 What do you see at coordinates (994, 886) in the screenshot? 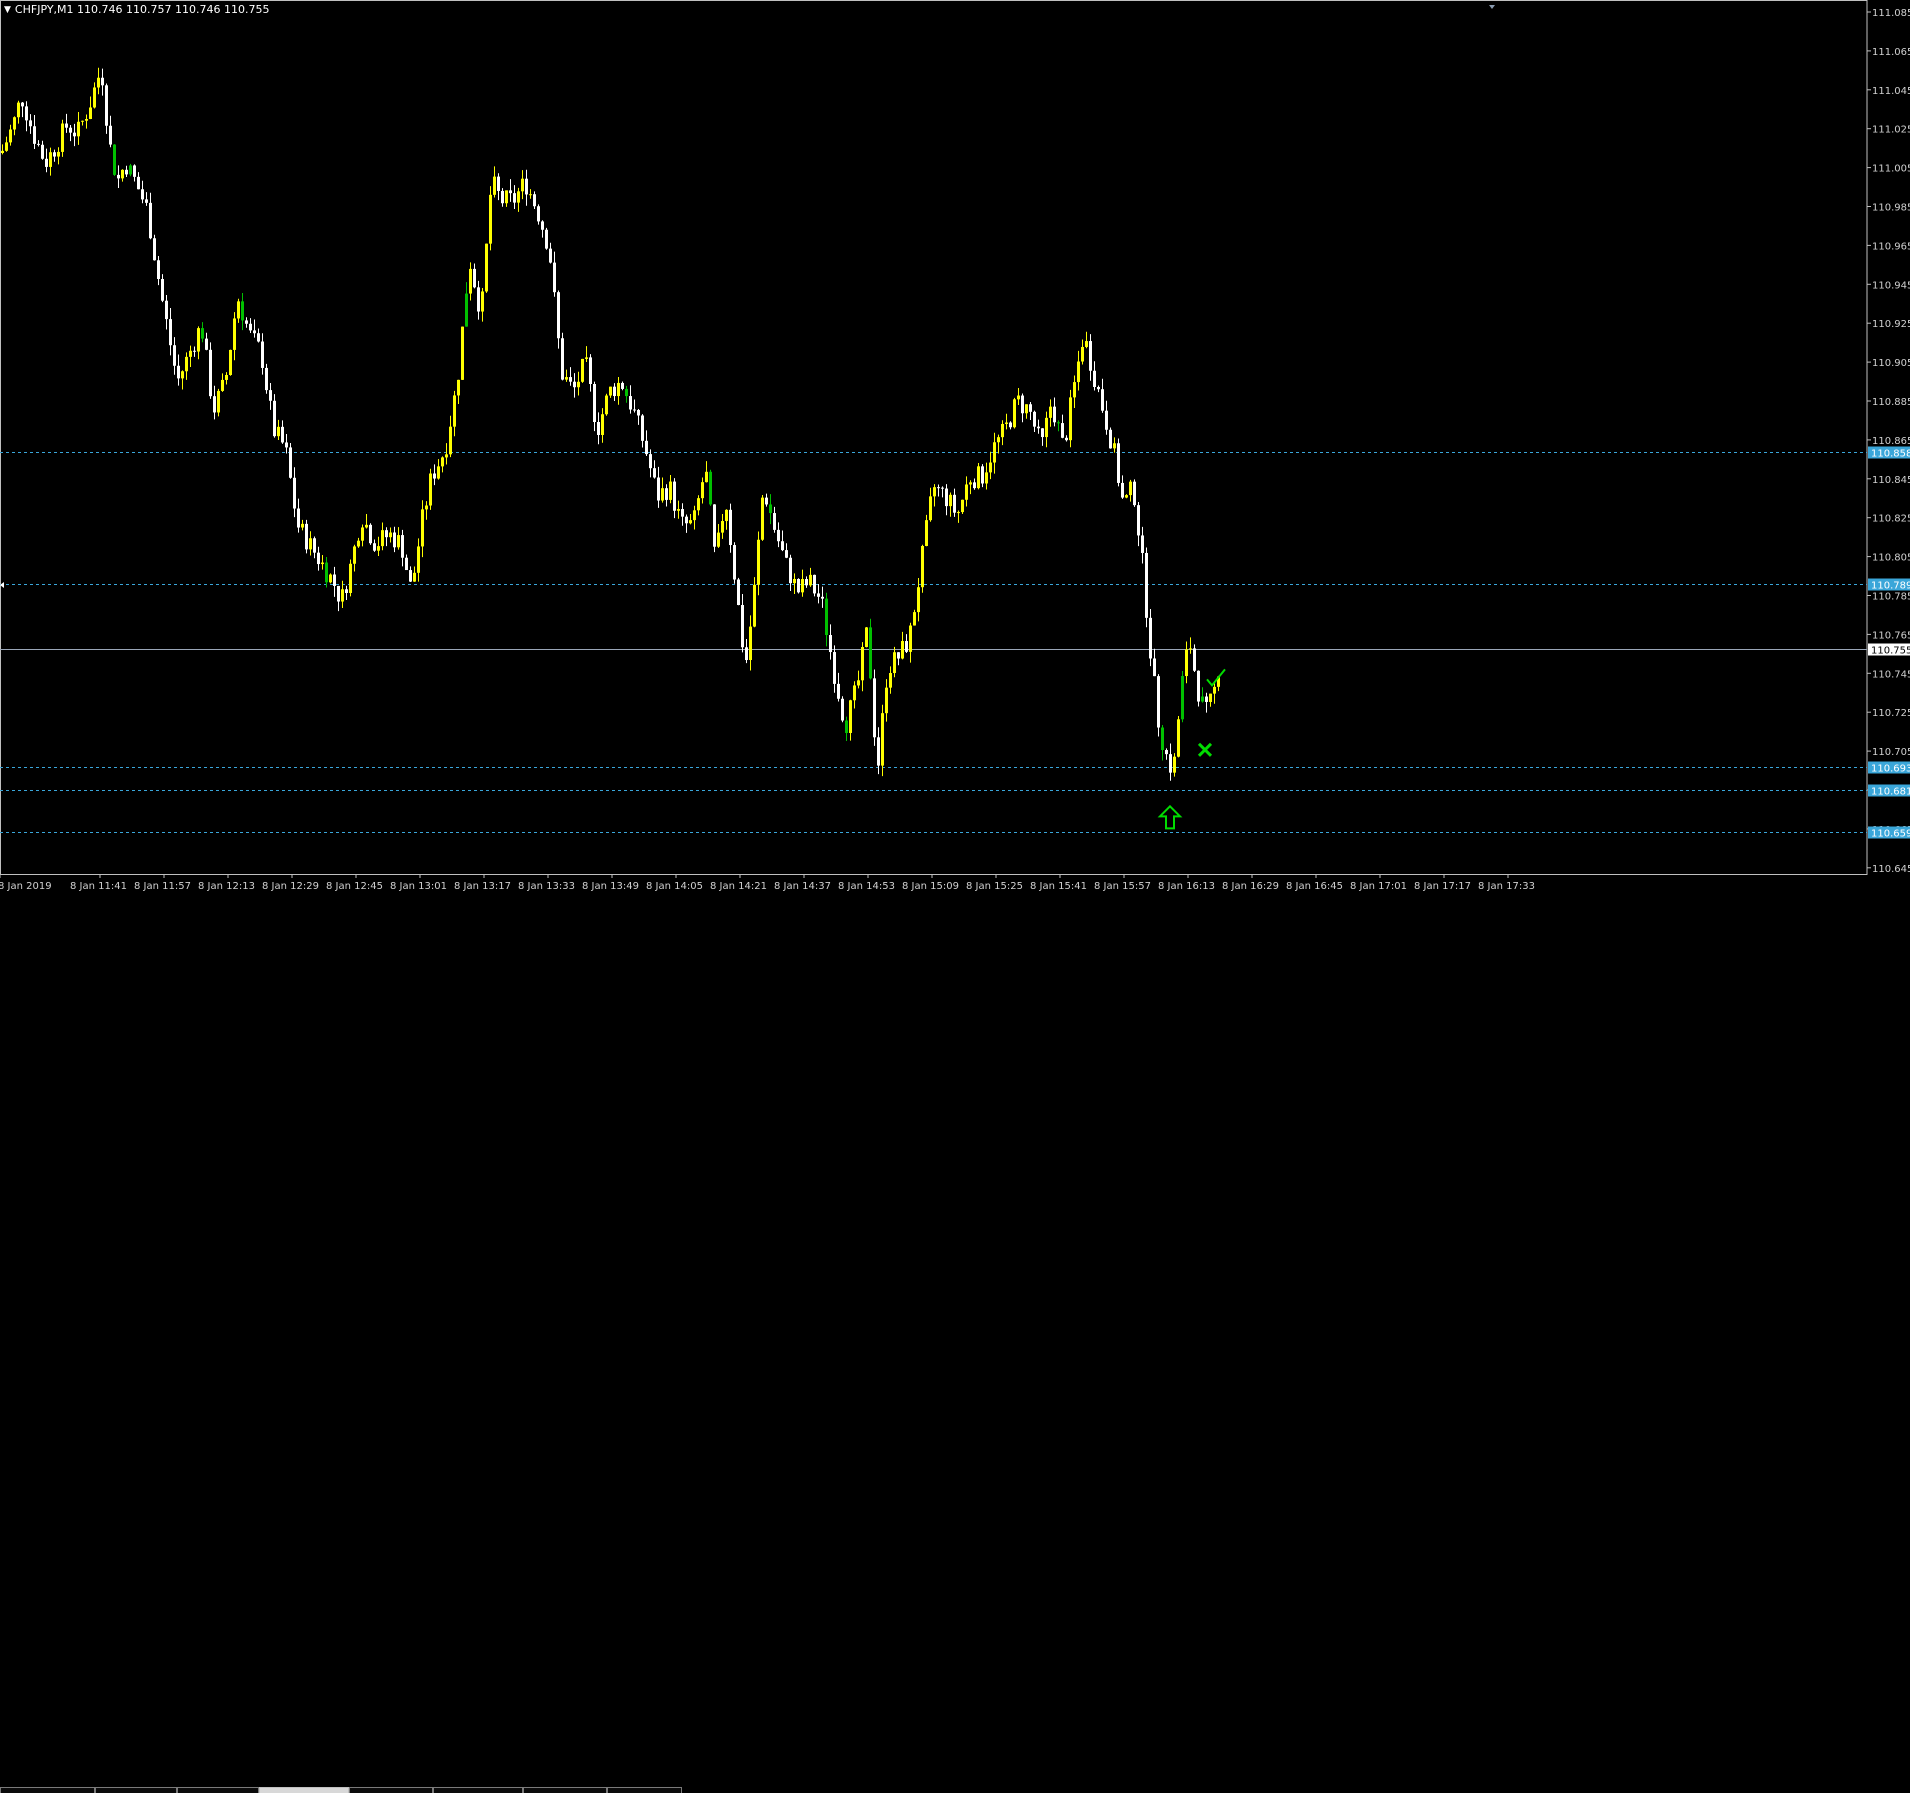
I see `time-tick-label: 8 Jan 15:25` at bounding box center [994, 886].